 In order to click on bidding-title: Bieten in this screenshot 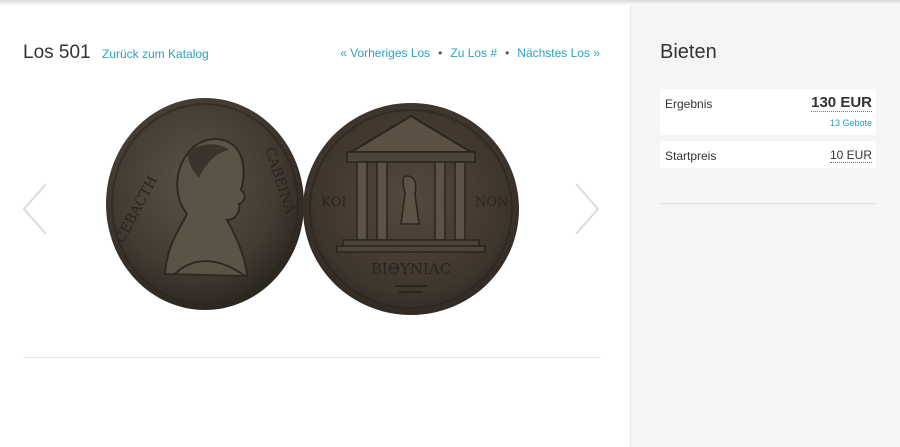, I will do `click(688, 52)`.